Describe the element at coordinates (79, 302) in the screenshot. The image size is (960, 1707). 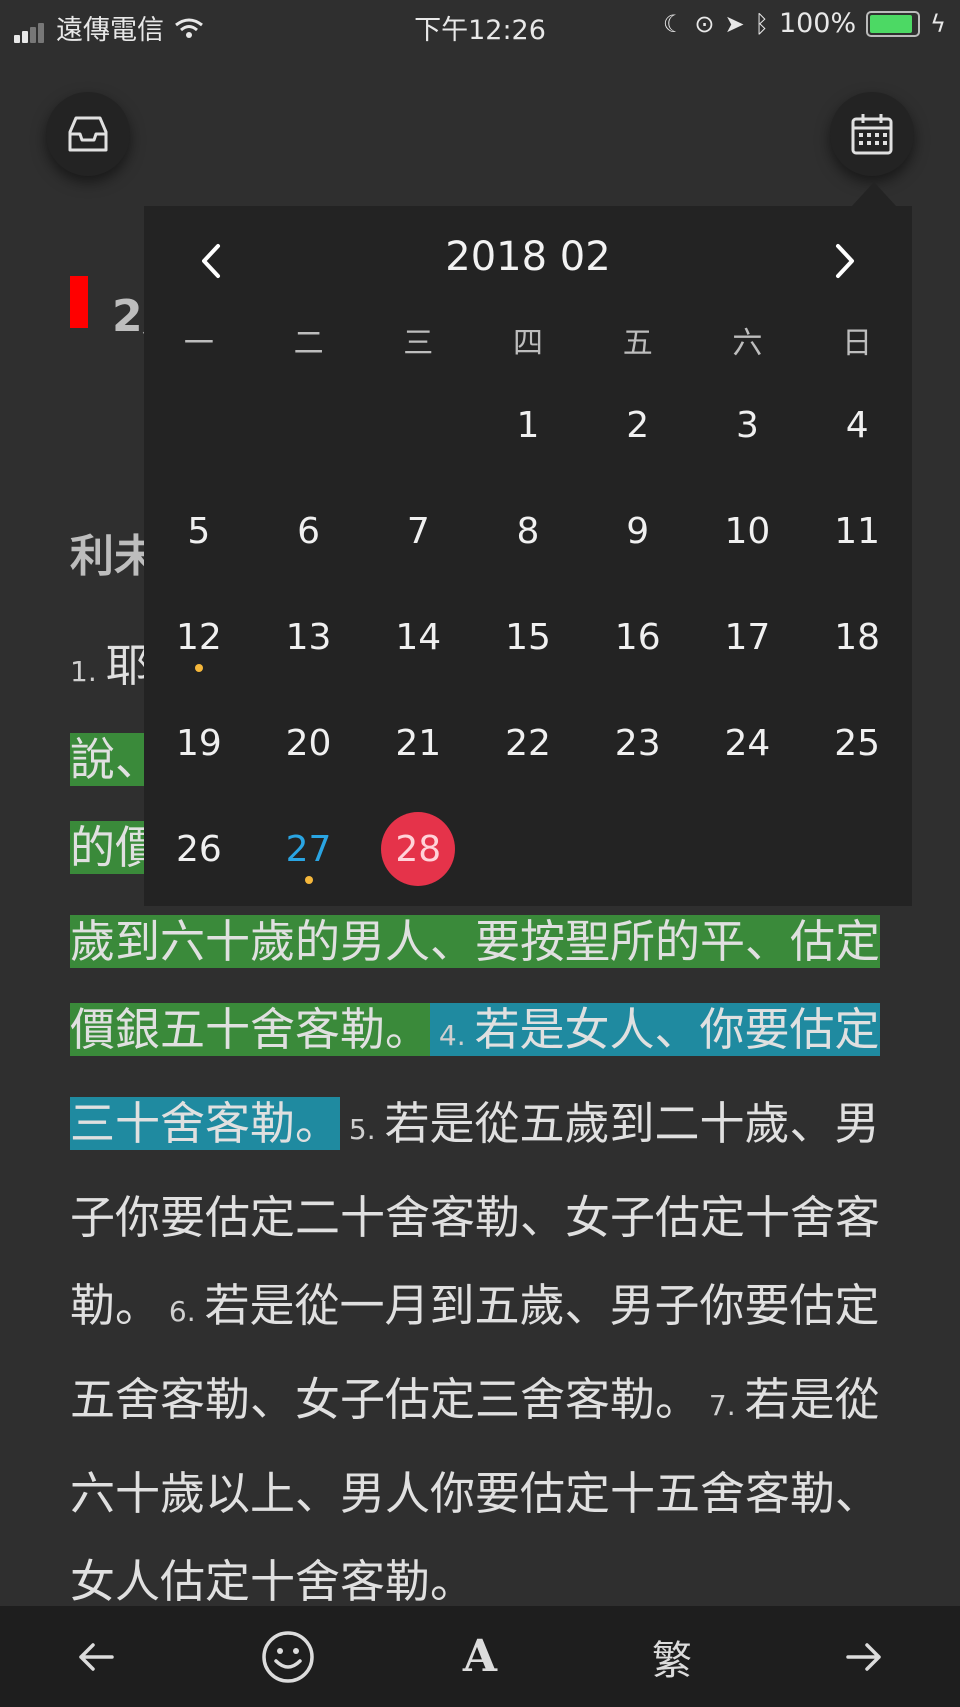
I see `date-indicator` at that location.